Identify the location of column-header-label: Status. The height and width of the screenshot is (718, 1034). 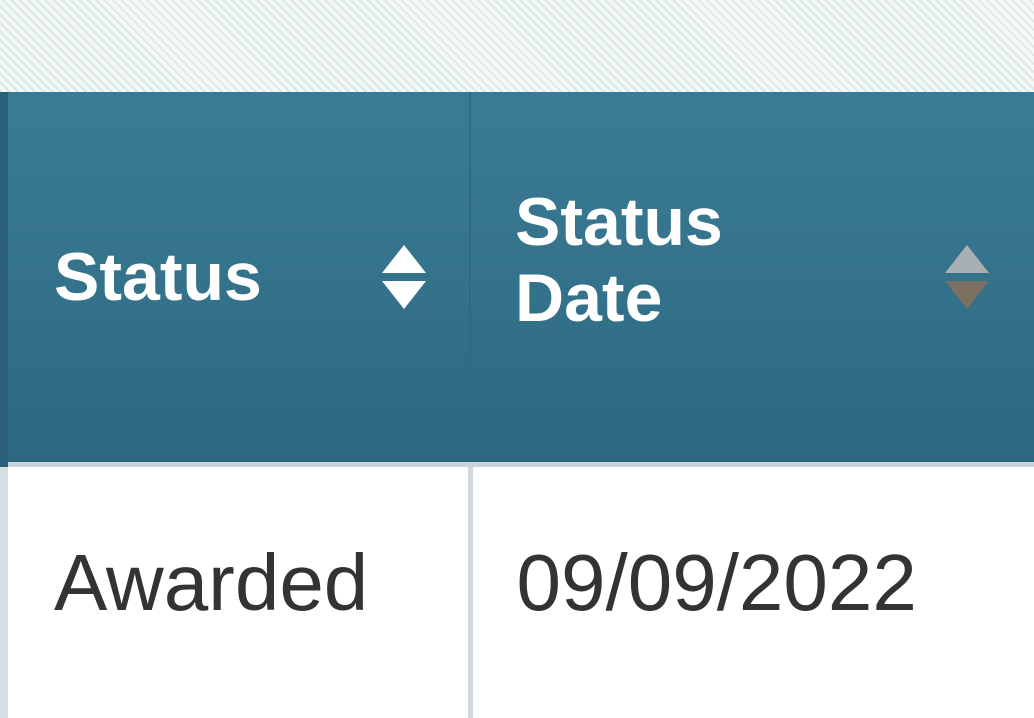
(158, 277).